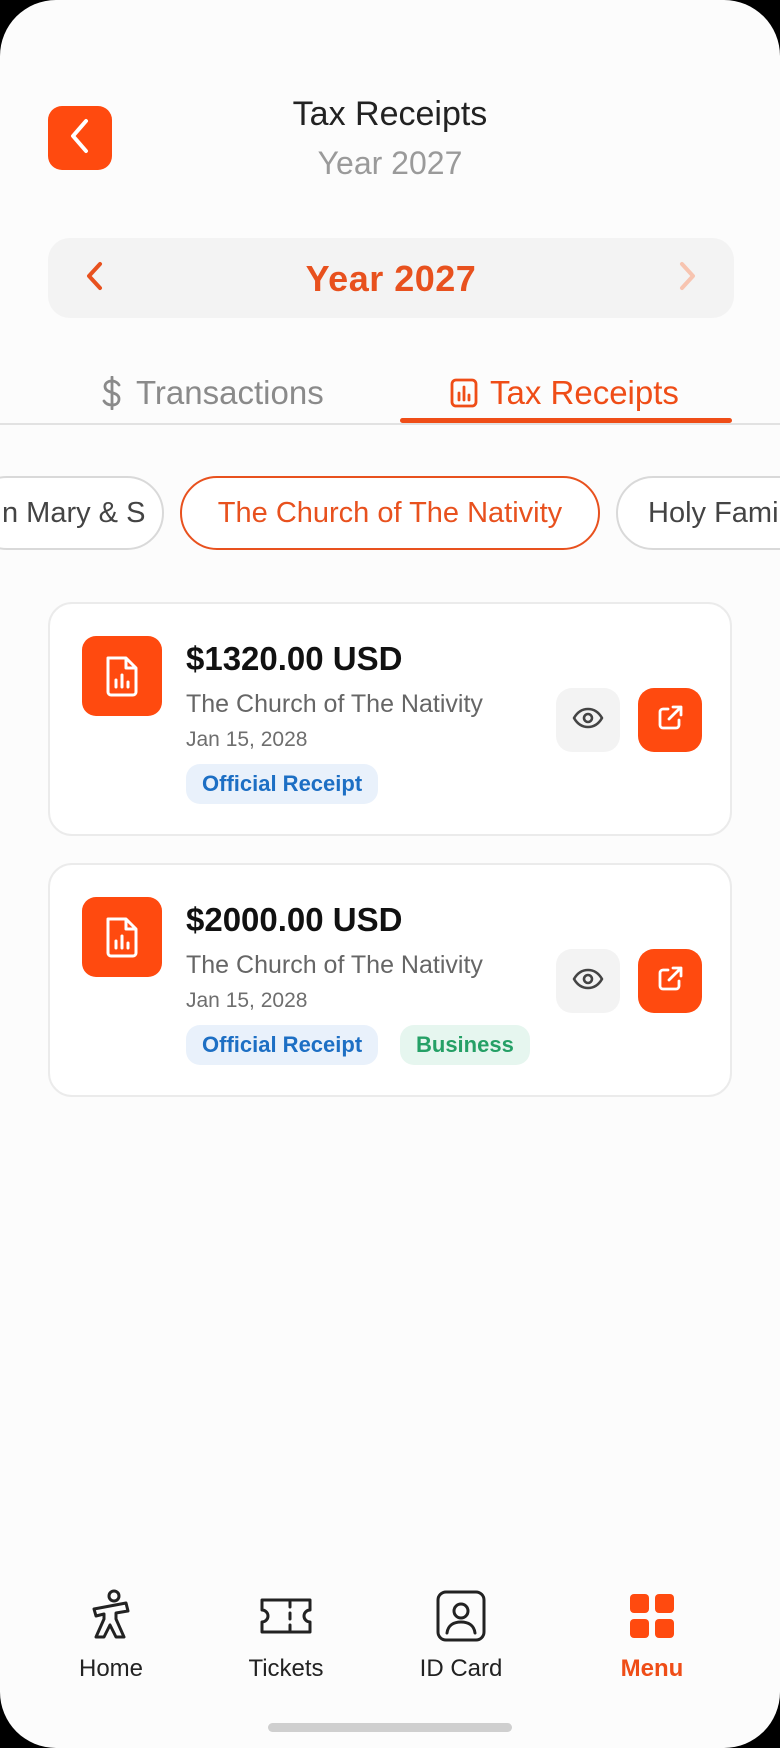 This screenshot has width=780, height=1748. I want to click on chevron-right-icon, so click(688, 278).